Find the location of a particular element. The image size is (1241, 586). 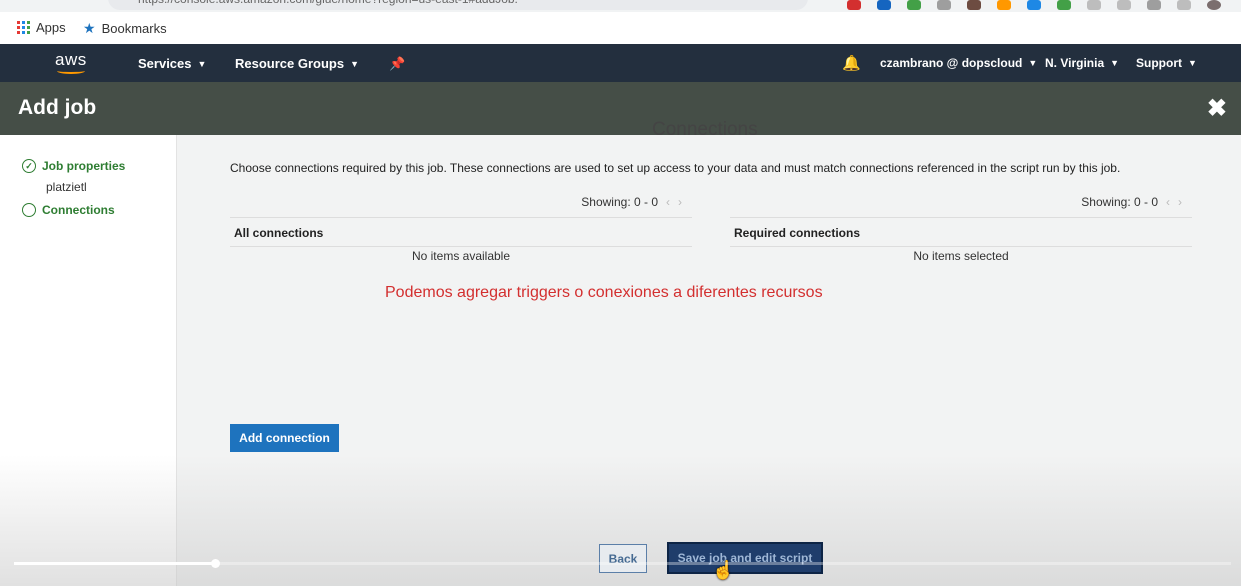

support-menu: Support ▼ is located at coordinates (1166, 63).